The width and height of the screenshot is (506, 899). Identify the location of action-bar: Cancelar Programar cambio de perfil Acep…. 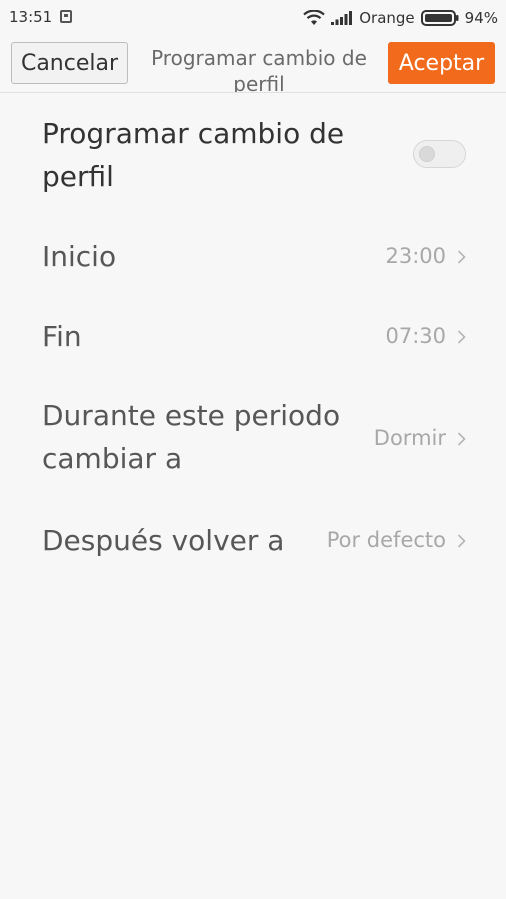
(253, 64).